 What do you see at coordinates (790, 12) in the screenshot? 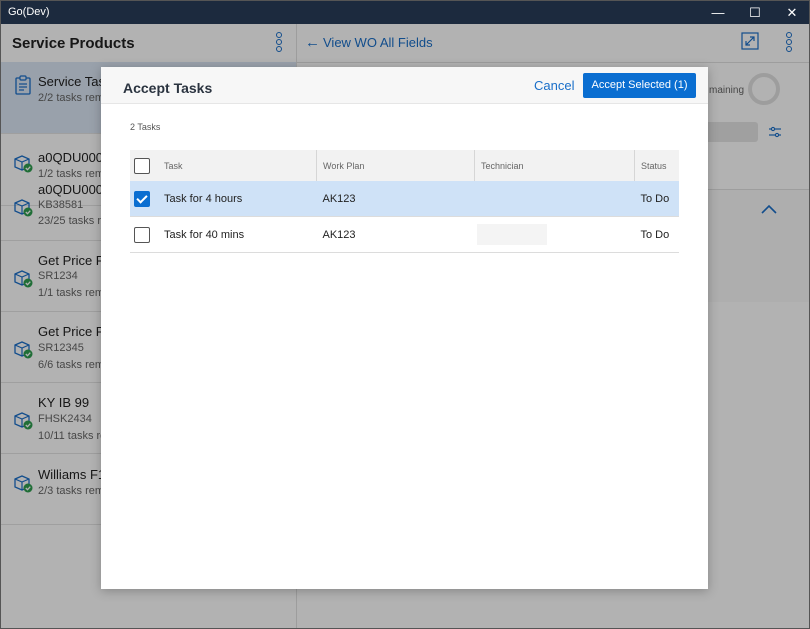
I see `close-window-button: ✕` at bounding box center [790, 12].